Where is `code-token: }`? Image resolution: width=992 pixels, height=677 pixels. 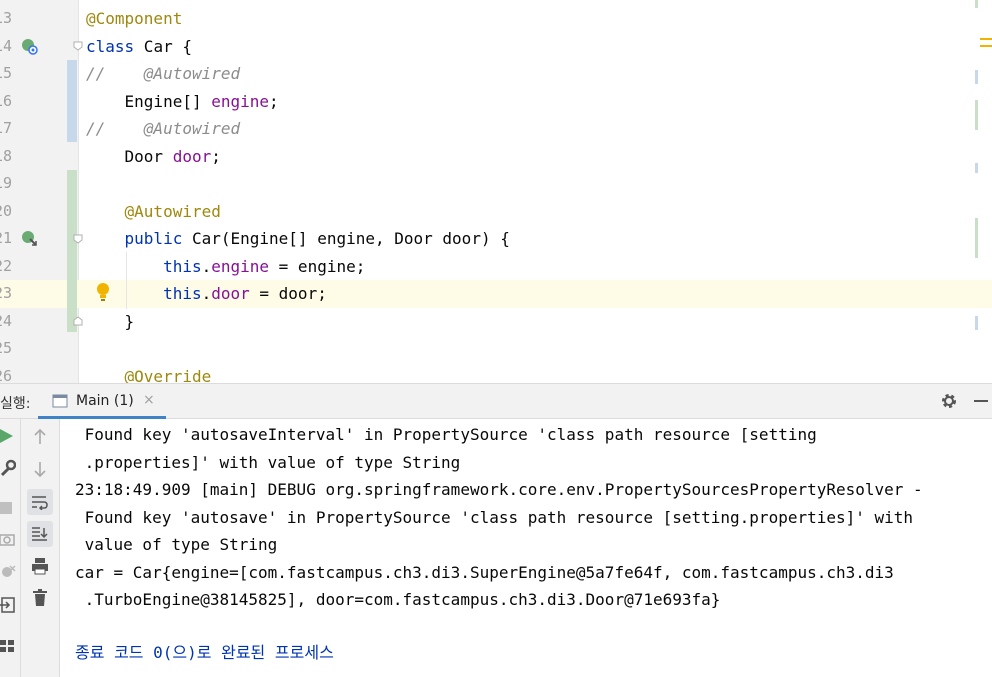
code-token: } is located at coordinates (110, 321).